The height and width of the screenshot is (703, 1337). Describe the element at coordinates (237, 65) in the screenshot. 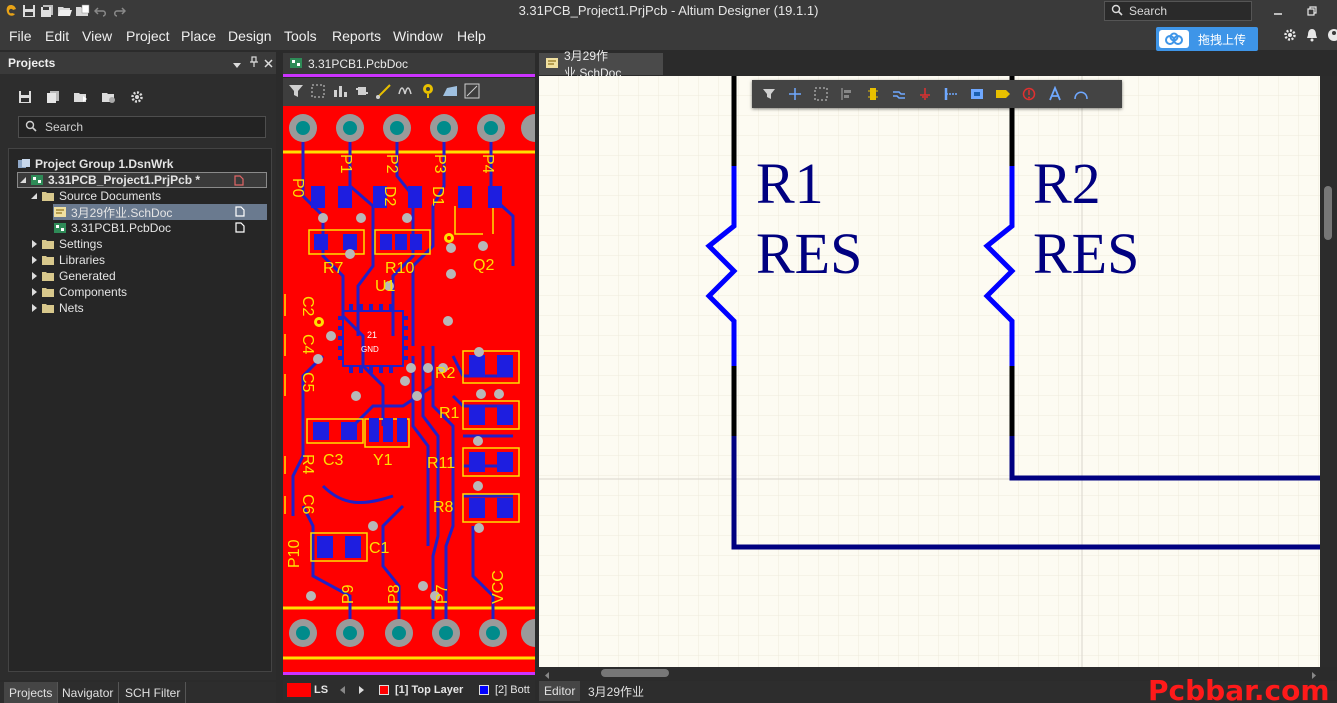

I see `panel-menu-chevron-down-icon` at that location.